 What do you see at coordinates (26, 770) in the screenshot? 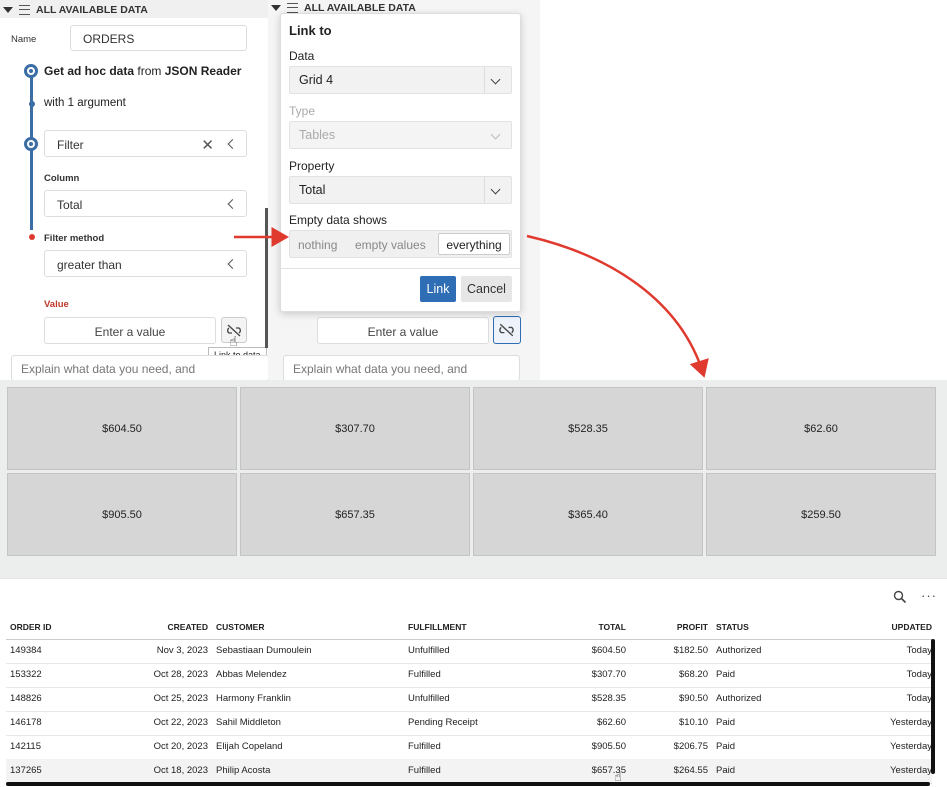
I see `table-cell: 137265` at bounding box center [26, 770].